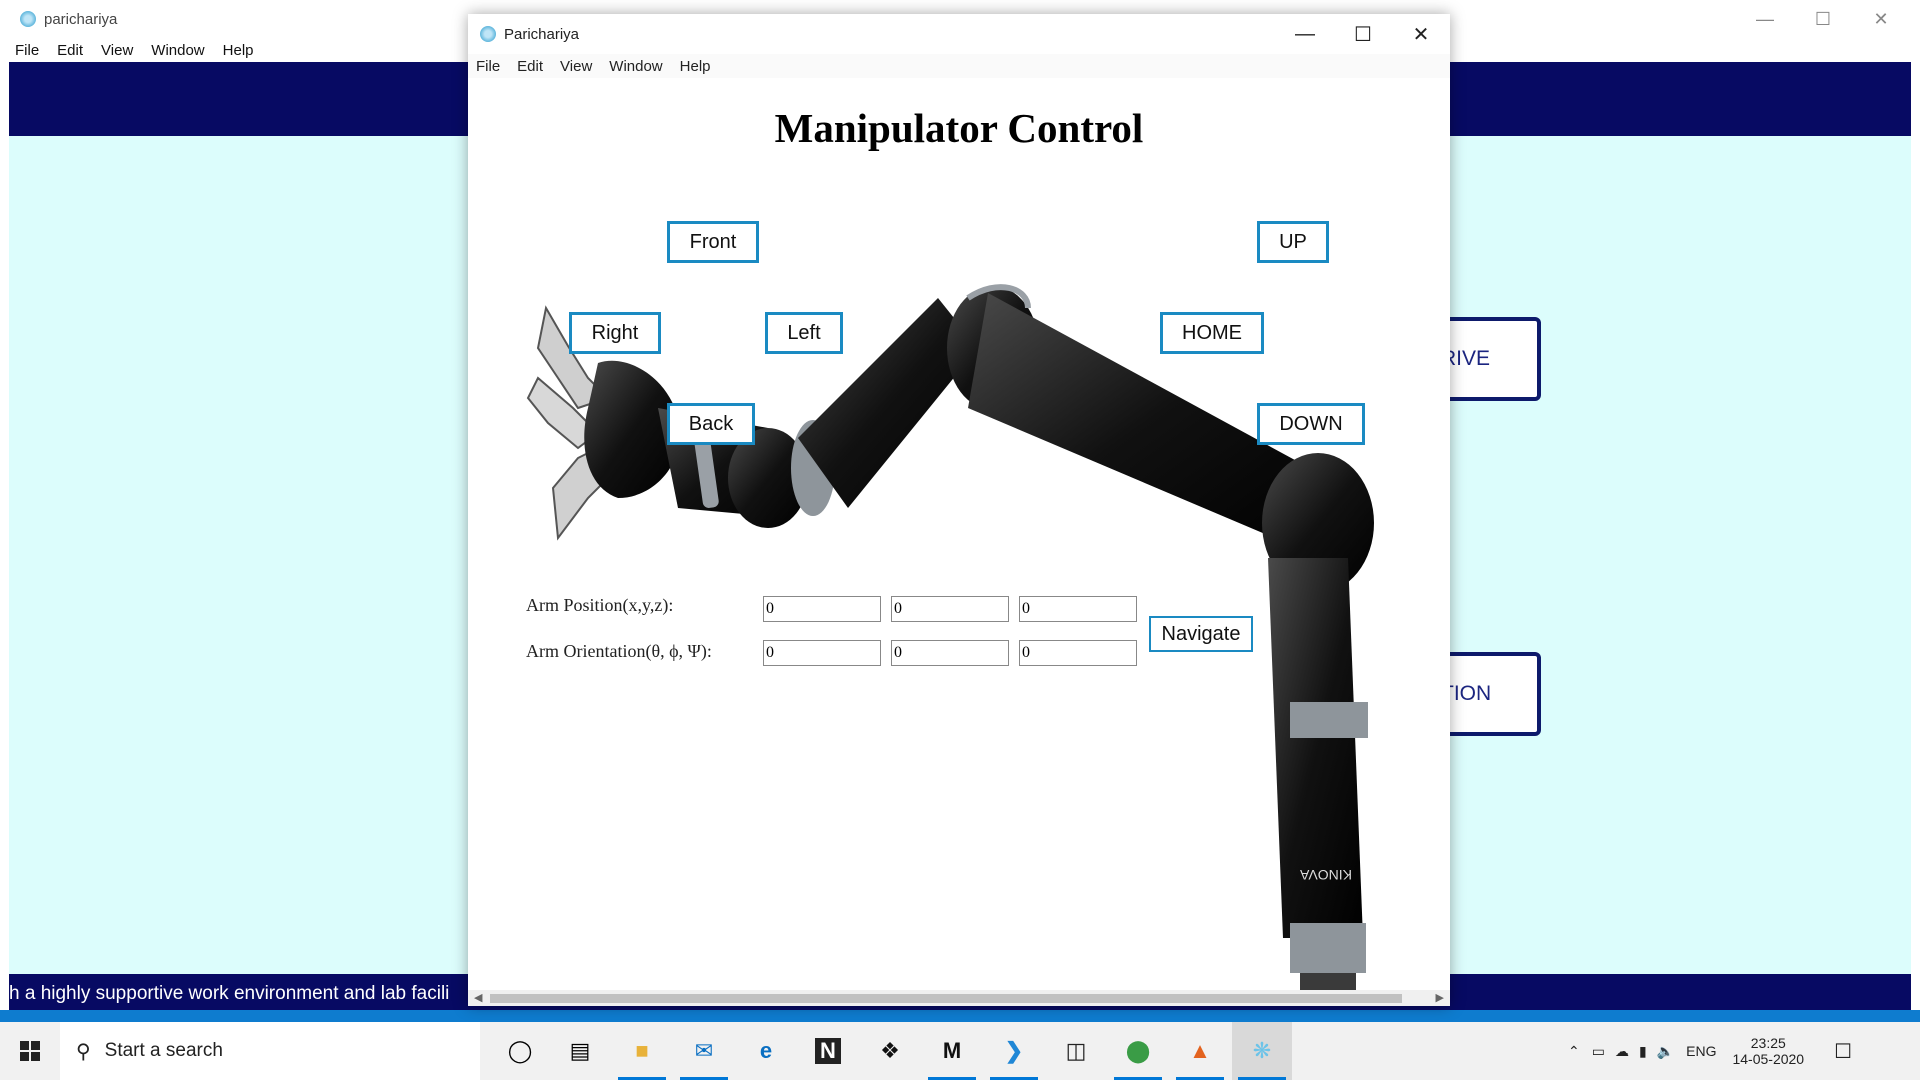 This screenshot has width=1920, height=1080. Describe the element at coordinates (890, 1051) in the screenshot. I see `dropbox-icon: ❖` at that location.